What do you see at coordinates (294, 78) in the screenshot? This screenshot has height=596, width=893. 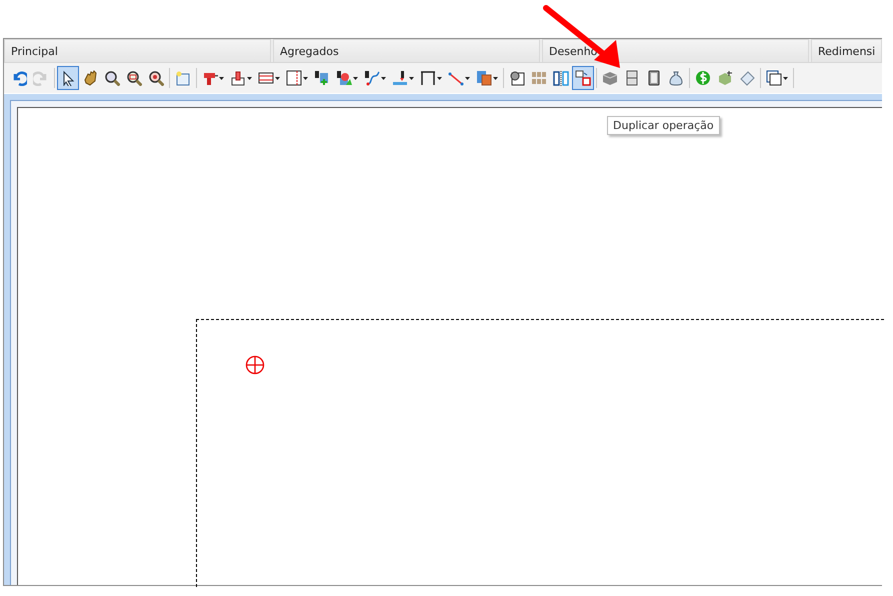 I see `vertical-panel-icon` at bounding box center [294, 78].